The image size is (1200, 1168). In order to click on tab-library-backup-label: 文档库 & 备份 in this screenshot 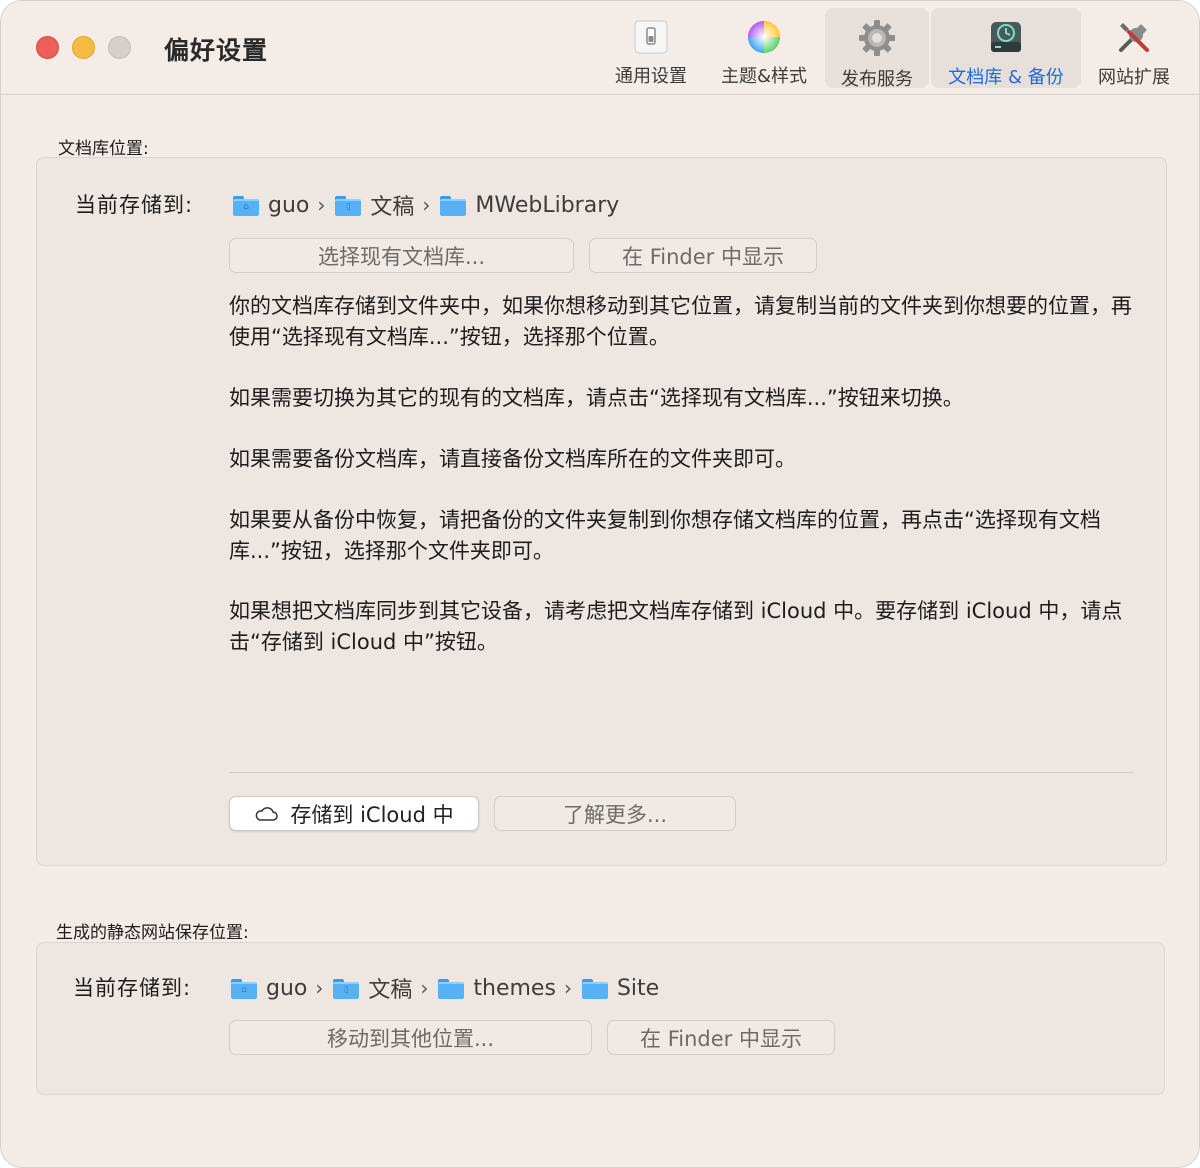, I will do `click(1006, 77)`.